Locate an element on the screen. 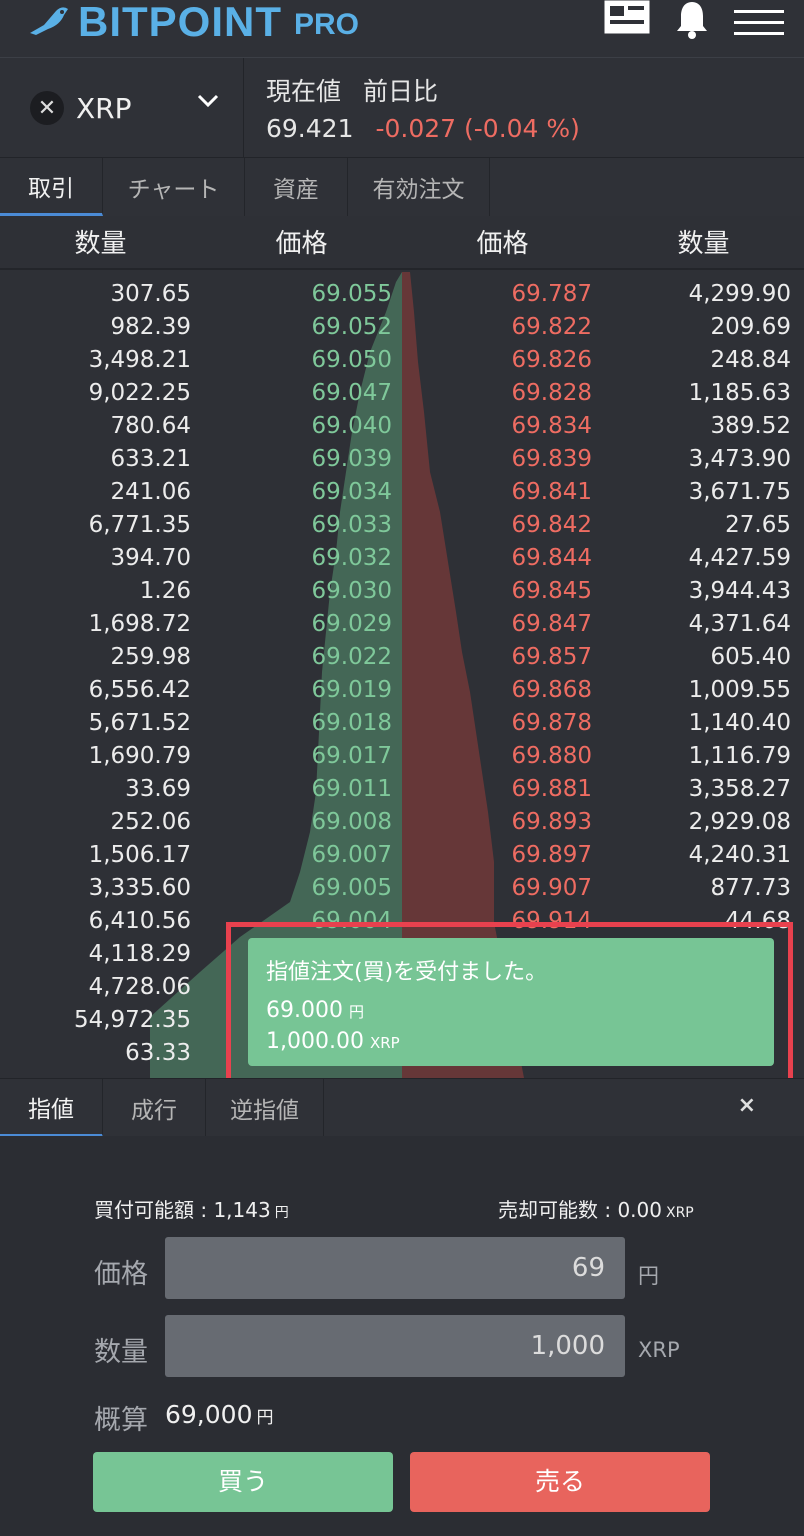 The width and height of the screenshot is (804, 1536). tab-trade: 取引 is located at coordinates (51, 187).